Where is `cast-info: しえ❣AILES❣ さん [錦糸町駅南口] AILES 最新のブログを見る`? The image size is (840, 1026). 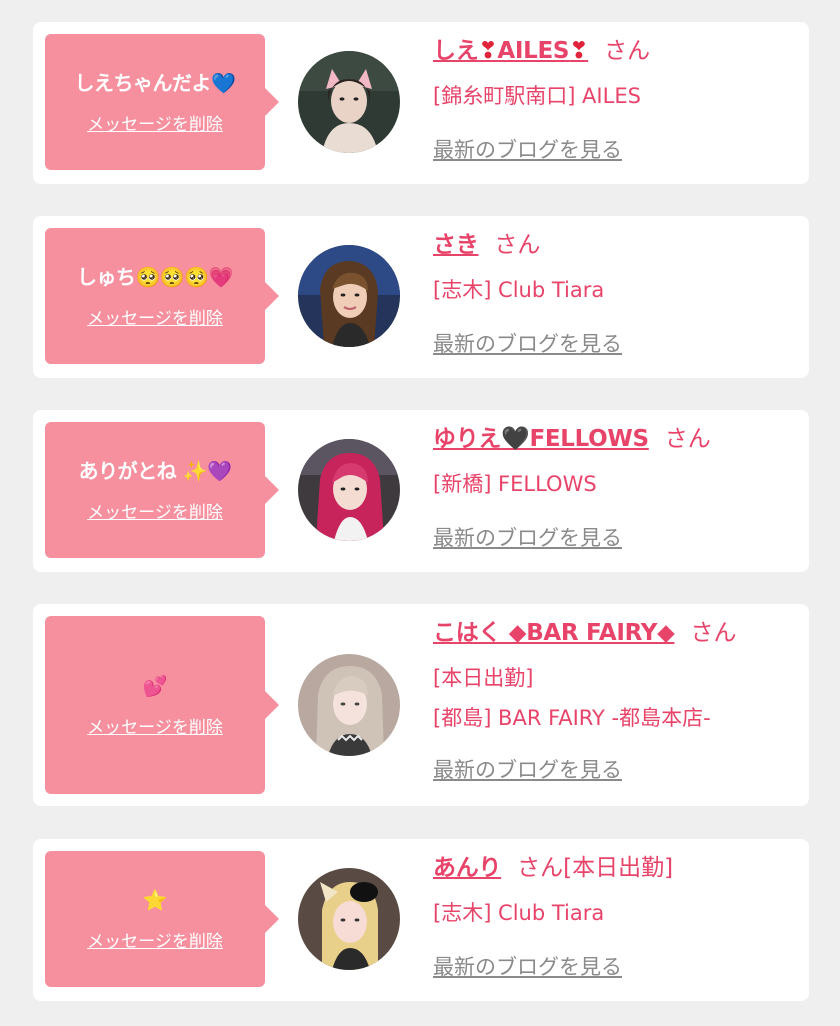 cast-info: しえ❣AILES❣ さん [錦糸町駅南口] AILES 最新のブログを見る is located at coordinates (616, 100).